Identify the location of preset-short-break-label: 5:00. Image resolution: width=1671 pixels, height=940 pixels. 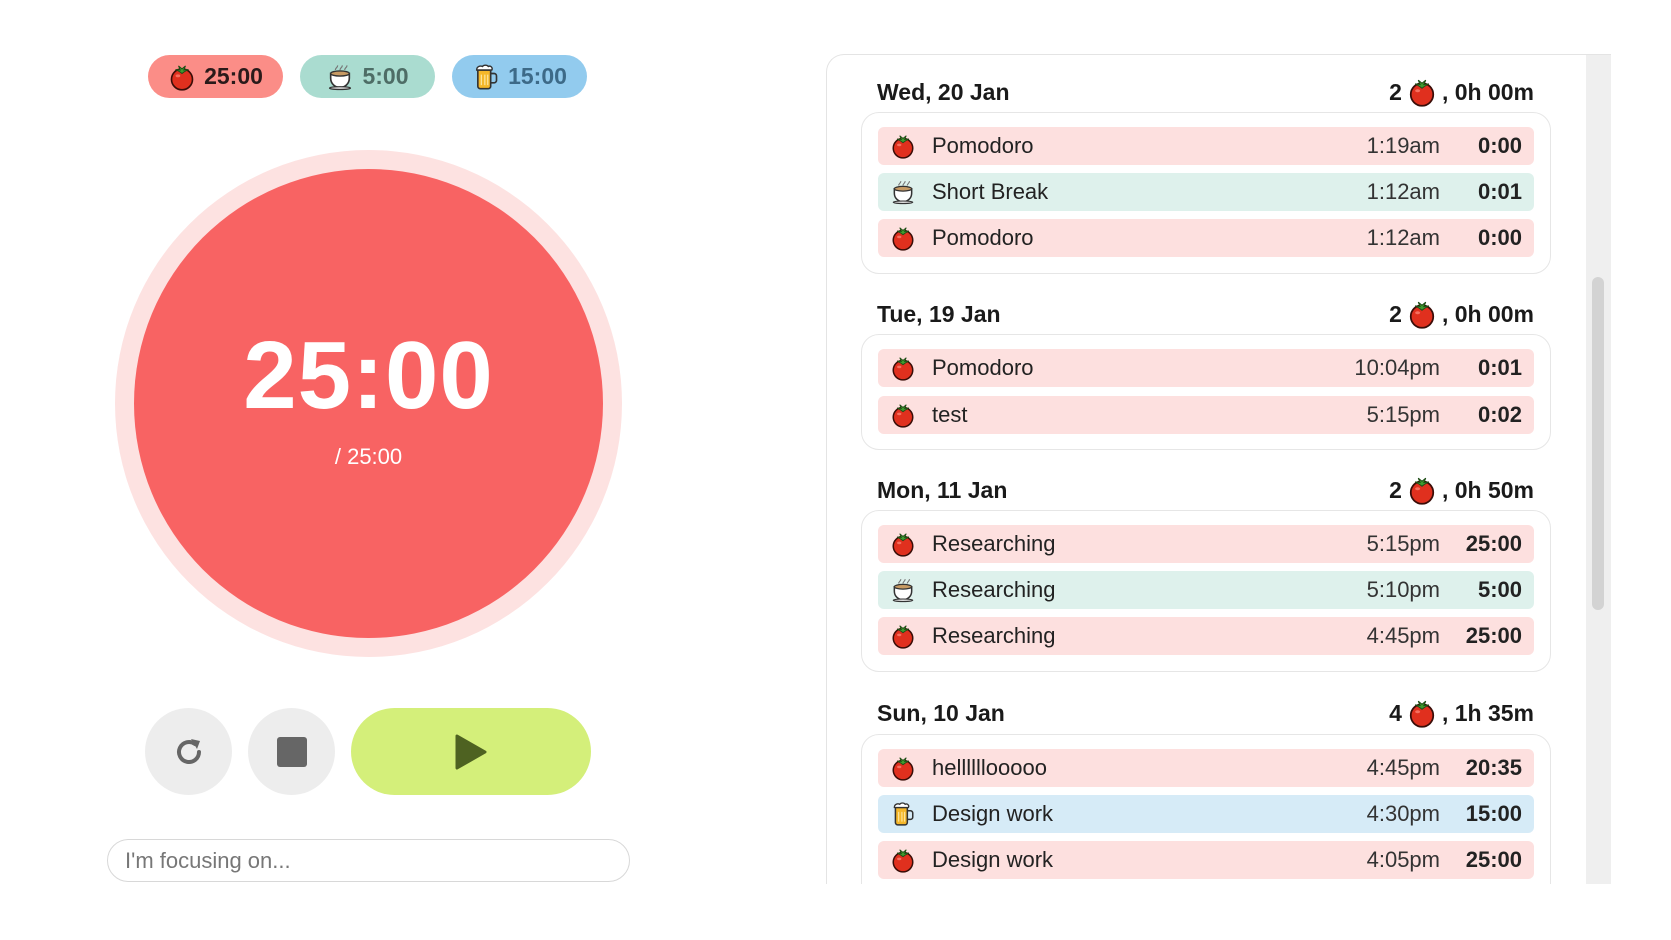
(385, 76).